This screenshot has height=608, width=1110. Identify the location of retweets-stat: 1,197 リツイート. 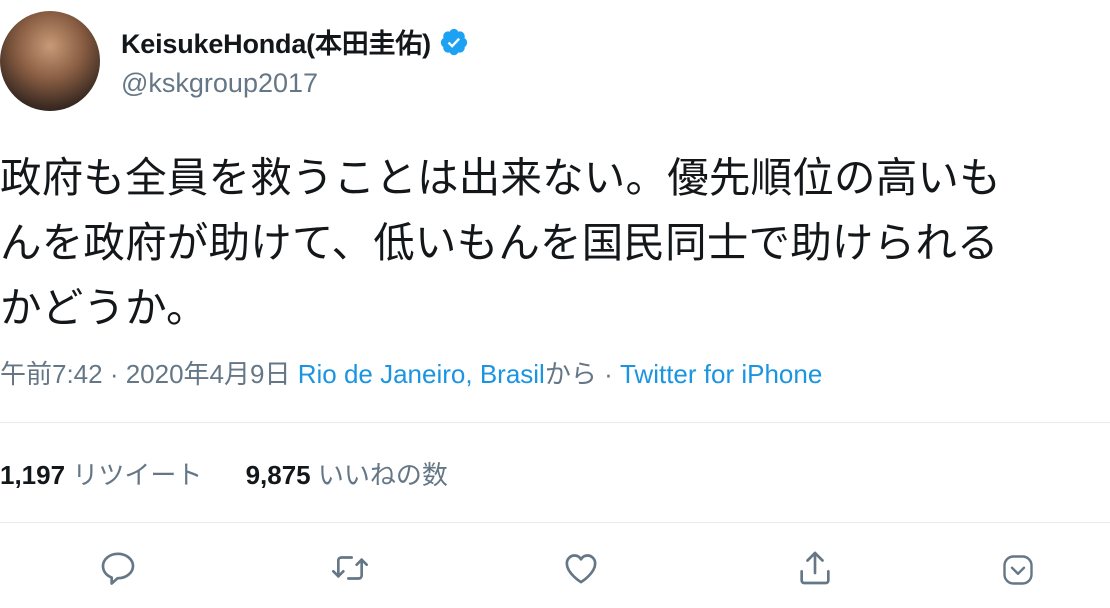
(101, 473).